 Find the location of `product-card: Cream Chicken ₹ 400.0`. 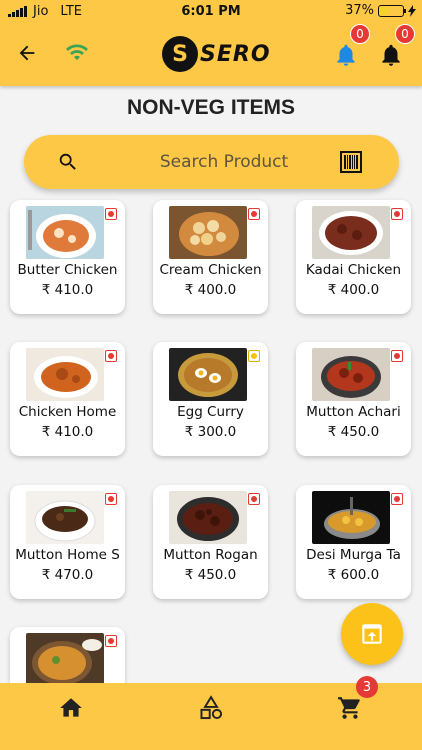

product-card: Cream Chicken ₹ 400.0 is located at coordinates (210, 257).